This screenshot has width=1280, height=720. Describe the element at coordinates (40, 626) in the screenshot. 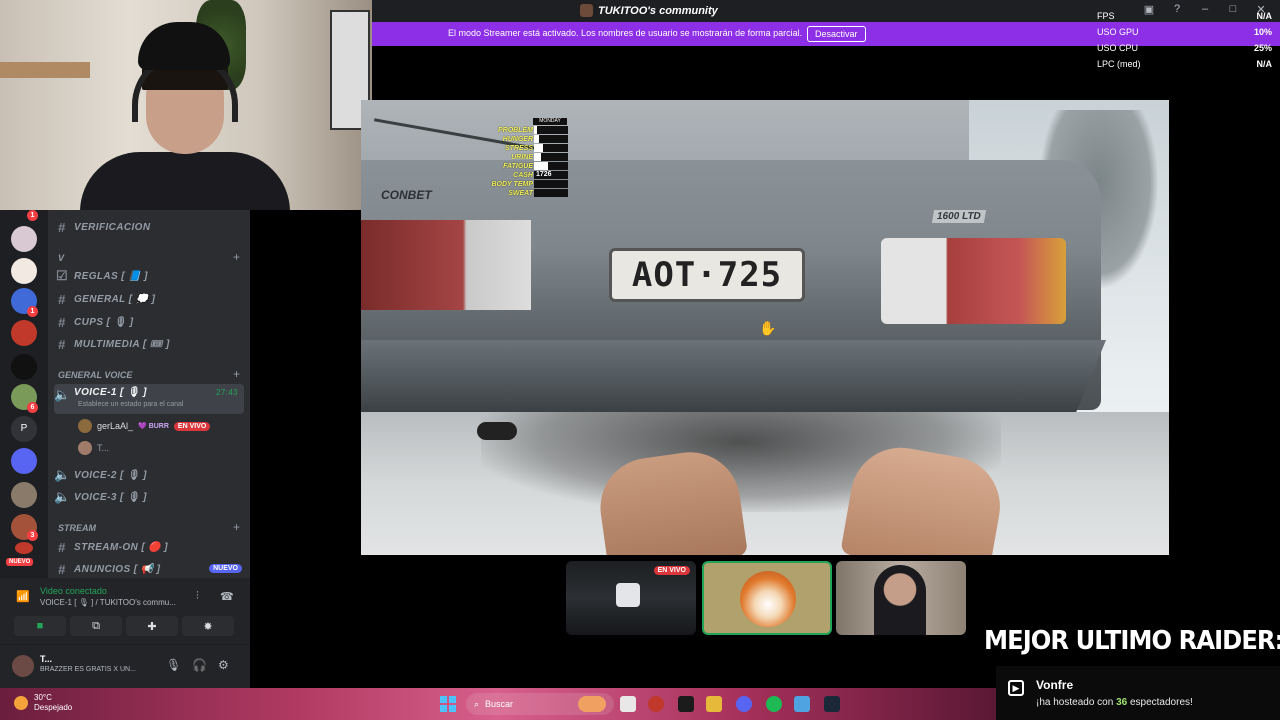

I see `camera-button: ■` at that location.